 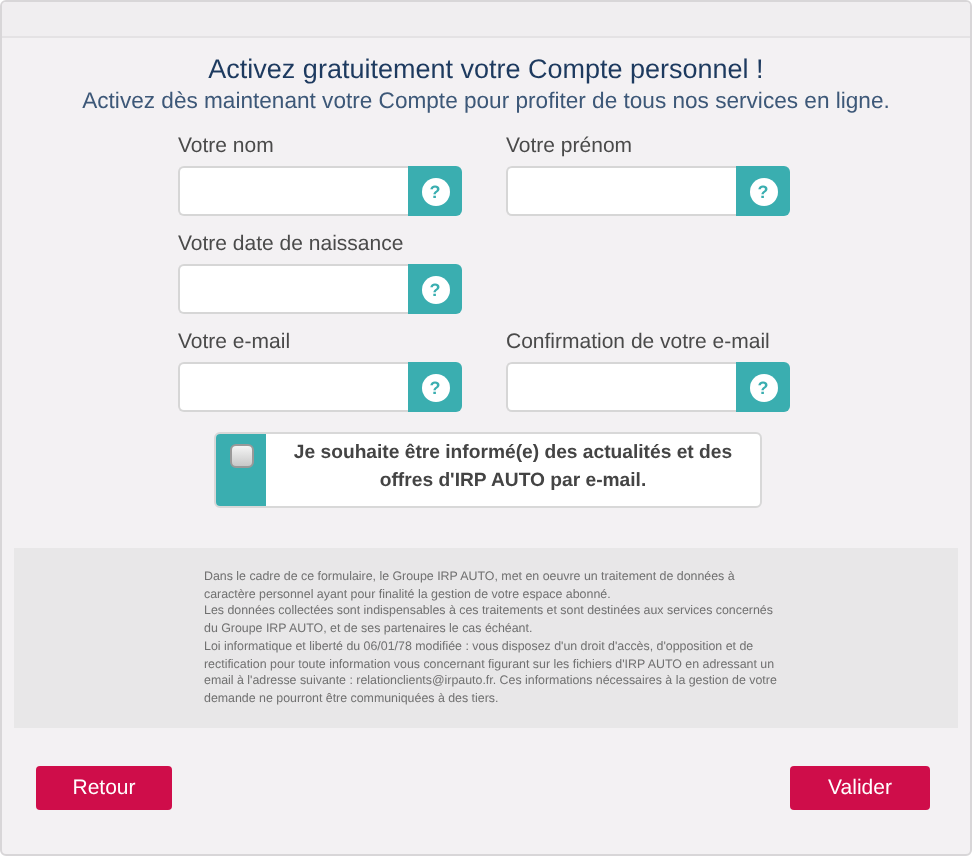 I want to click on field-label: Votre date de naissance, so click(x=292, y=245).